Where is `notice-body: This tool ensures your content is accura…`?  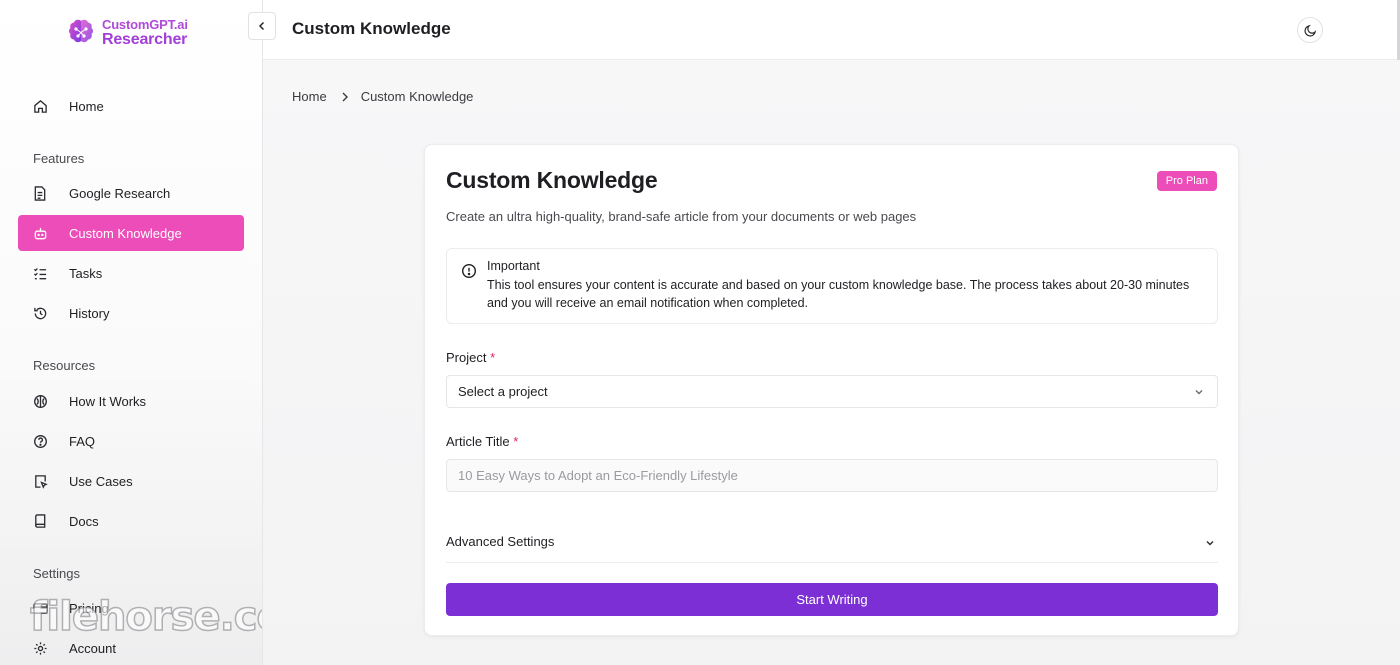
notice-body: This tool ensures your content is accura… is located at coordinates (838, 294).